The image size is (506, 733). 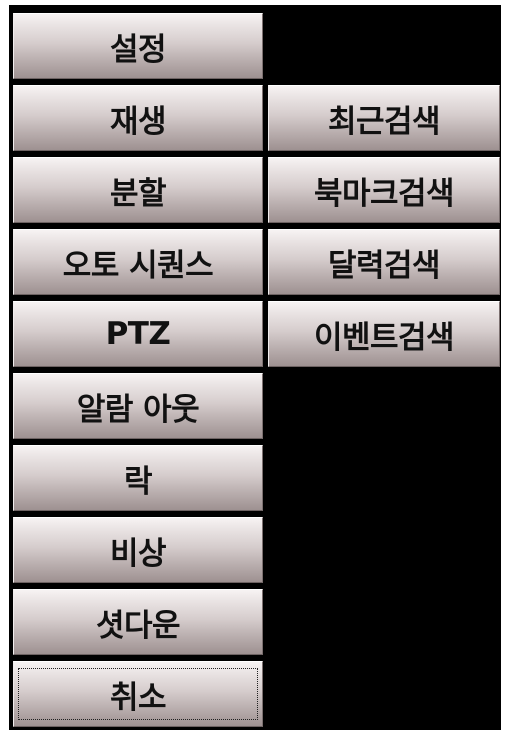 What do you see at coordinates (138, 478) in the screenshot?
I see `menu-item-lock: 락` at bounding box center [138, 478].